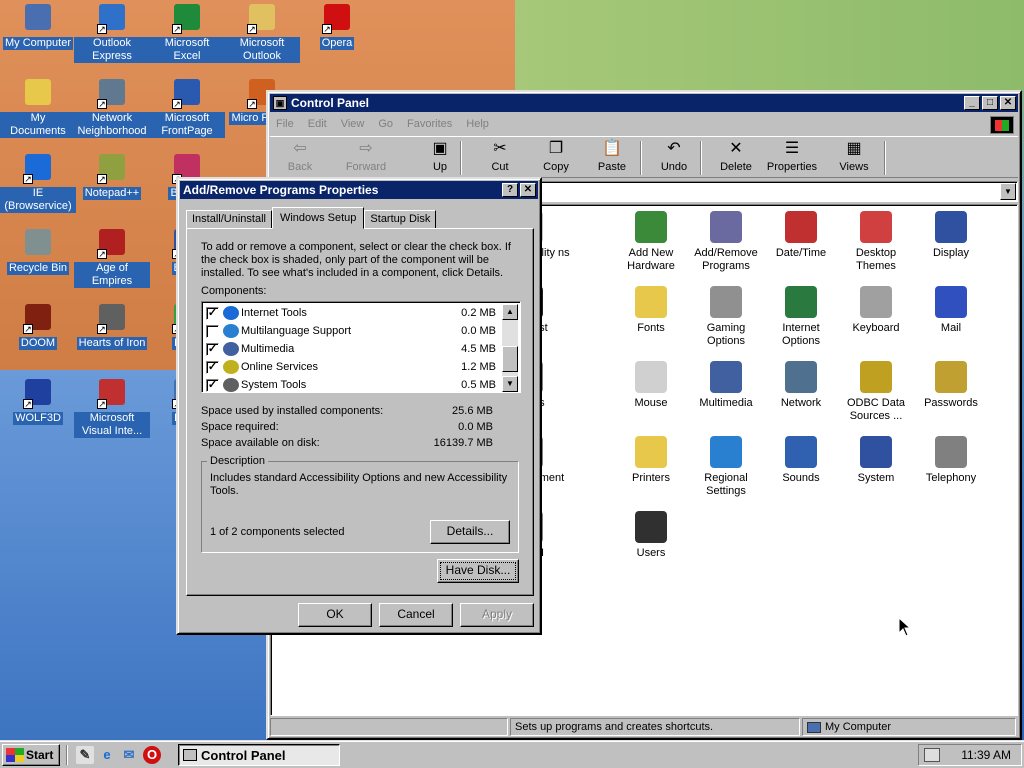  What do you see at coordinates (112, 107) in the screenshot?
I see `desktop-icon: ↗ Network Neighborhood` at bounding box center [112, 107].